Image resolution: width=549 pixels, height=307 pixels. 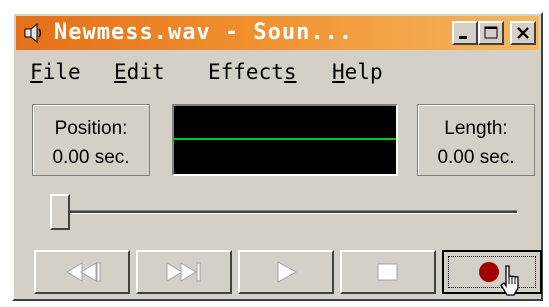 What do you see at coordinates (476, 140) in the screenshot?
I see `length-display: Length: 0.00 sec.` at bounding box center [476, 140].